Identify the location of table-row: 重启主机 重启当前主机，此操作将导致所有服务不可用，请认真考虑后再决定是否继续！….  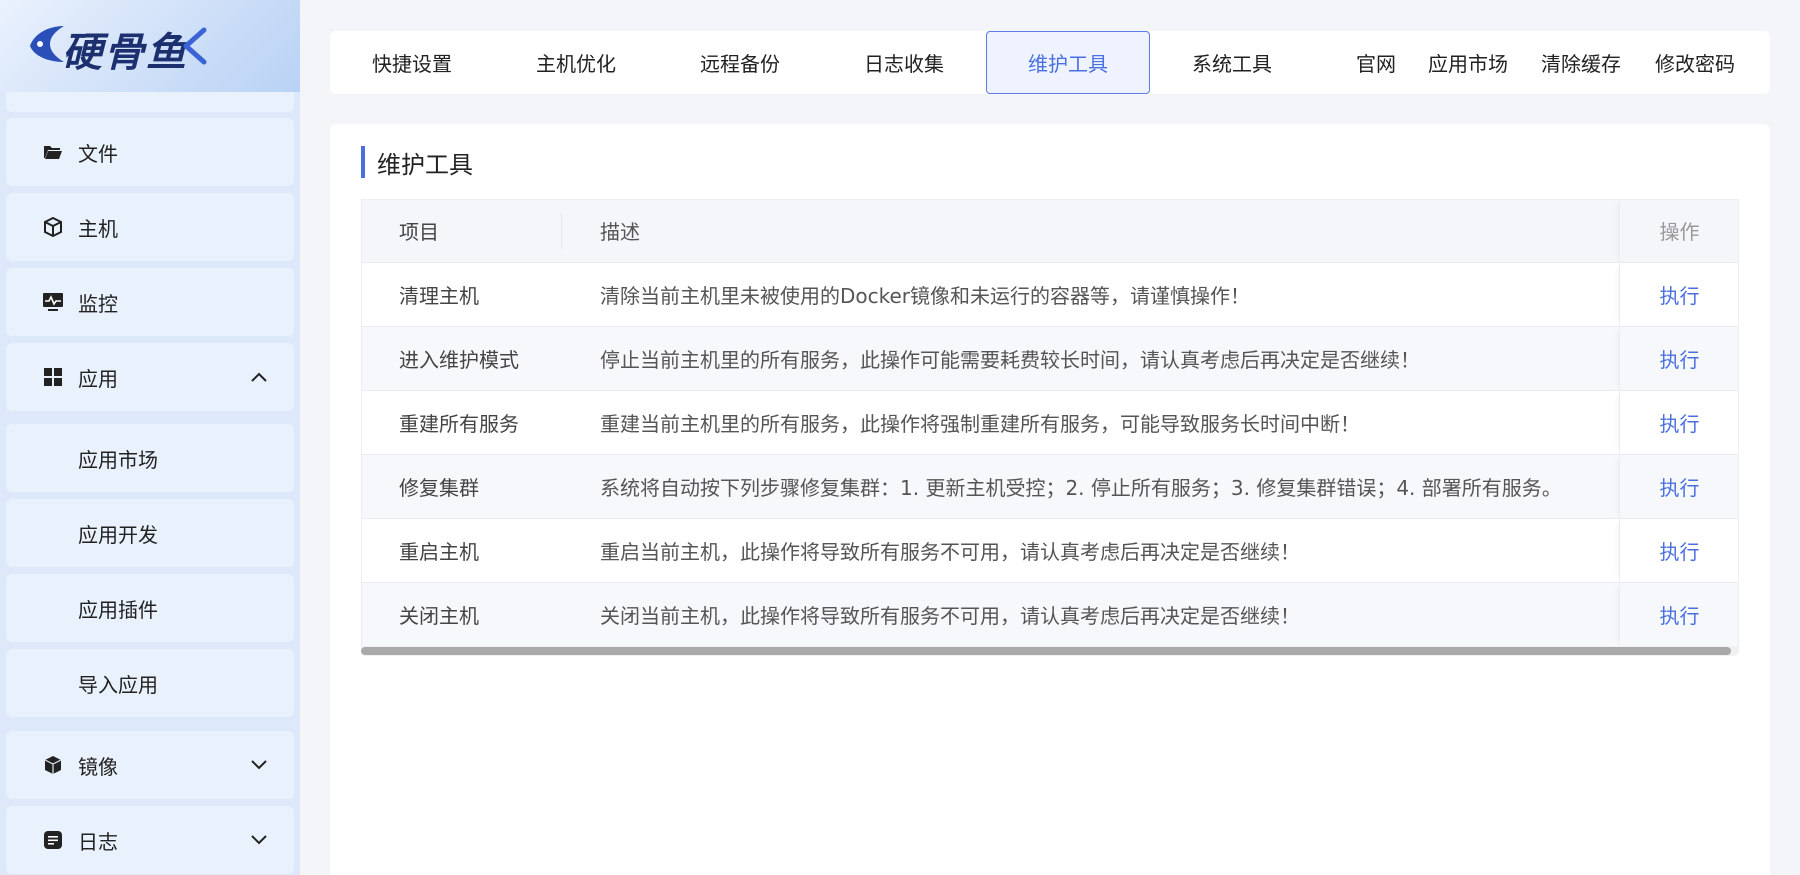
(1050, 551).